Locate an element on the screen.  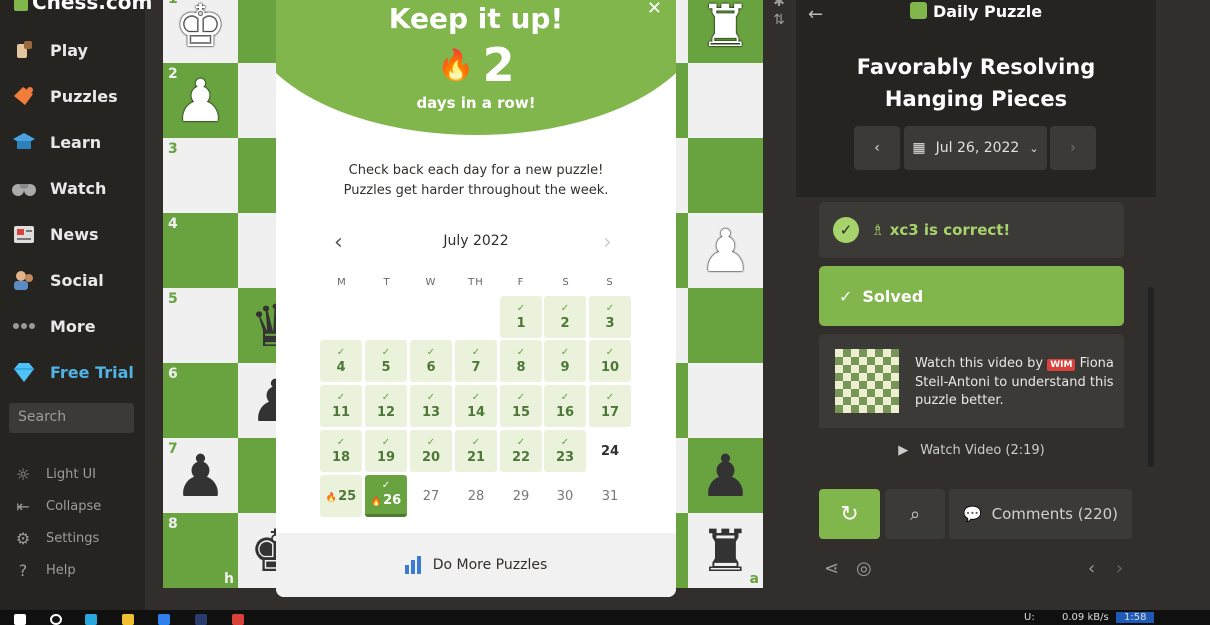
news-icon is located at coordinates (24, 234).